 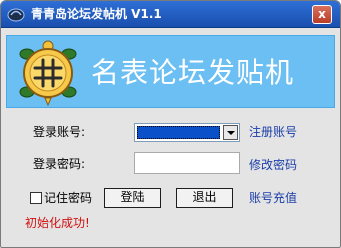 What do you see at coordinates (48, 73) in the screenshot?
I see `turtle-logo-icon` at bounding box center [48, 73].